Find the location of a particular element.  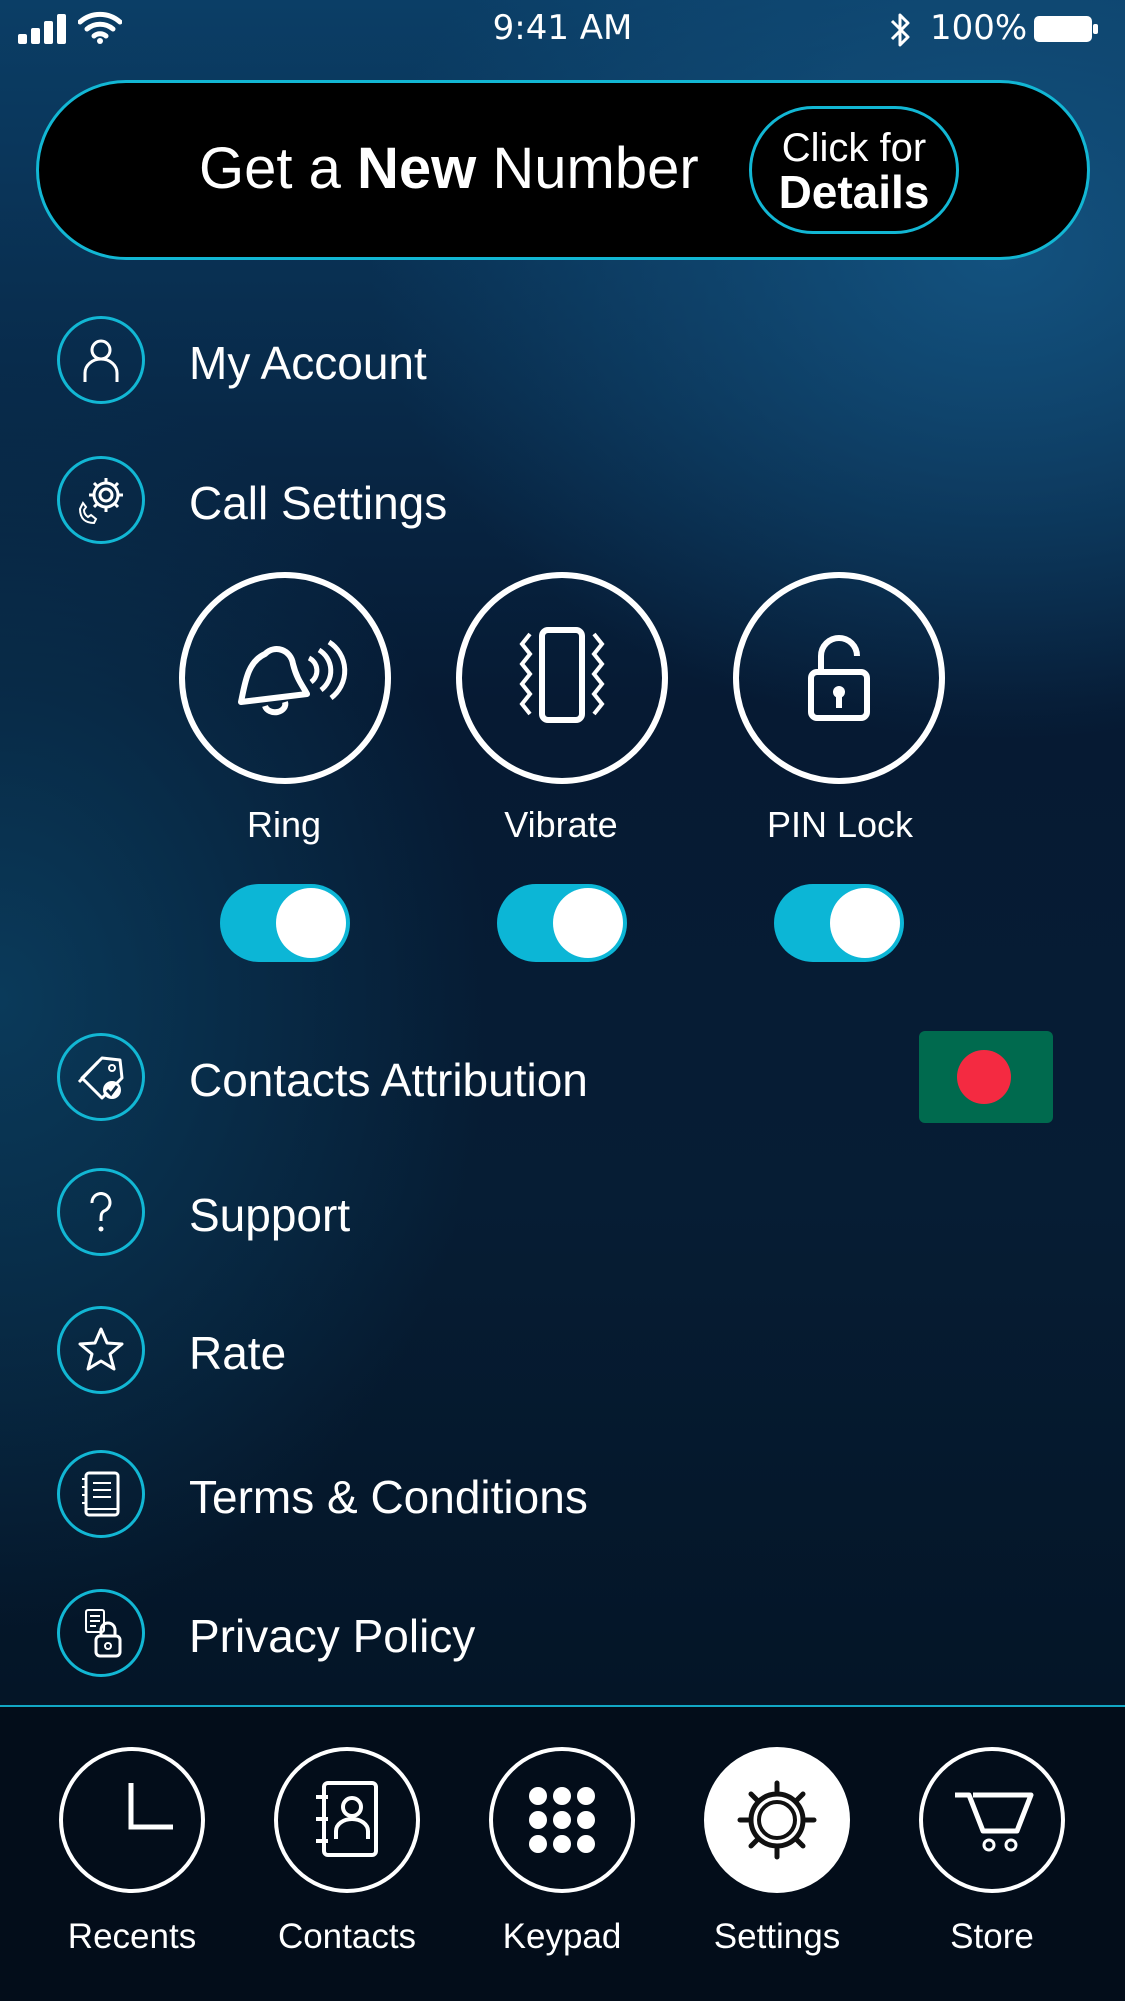

tab-label-contacts: Contacts is located at coordinates (347, 1936).